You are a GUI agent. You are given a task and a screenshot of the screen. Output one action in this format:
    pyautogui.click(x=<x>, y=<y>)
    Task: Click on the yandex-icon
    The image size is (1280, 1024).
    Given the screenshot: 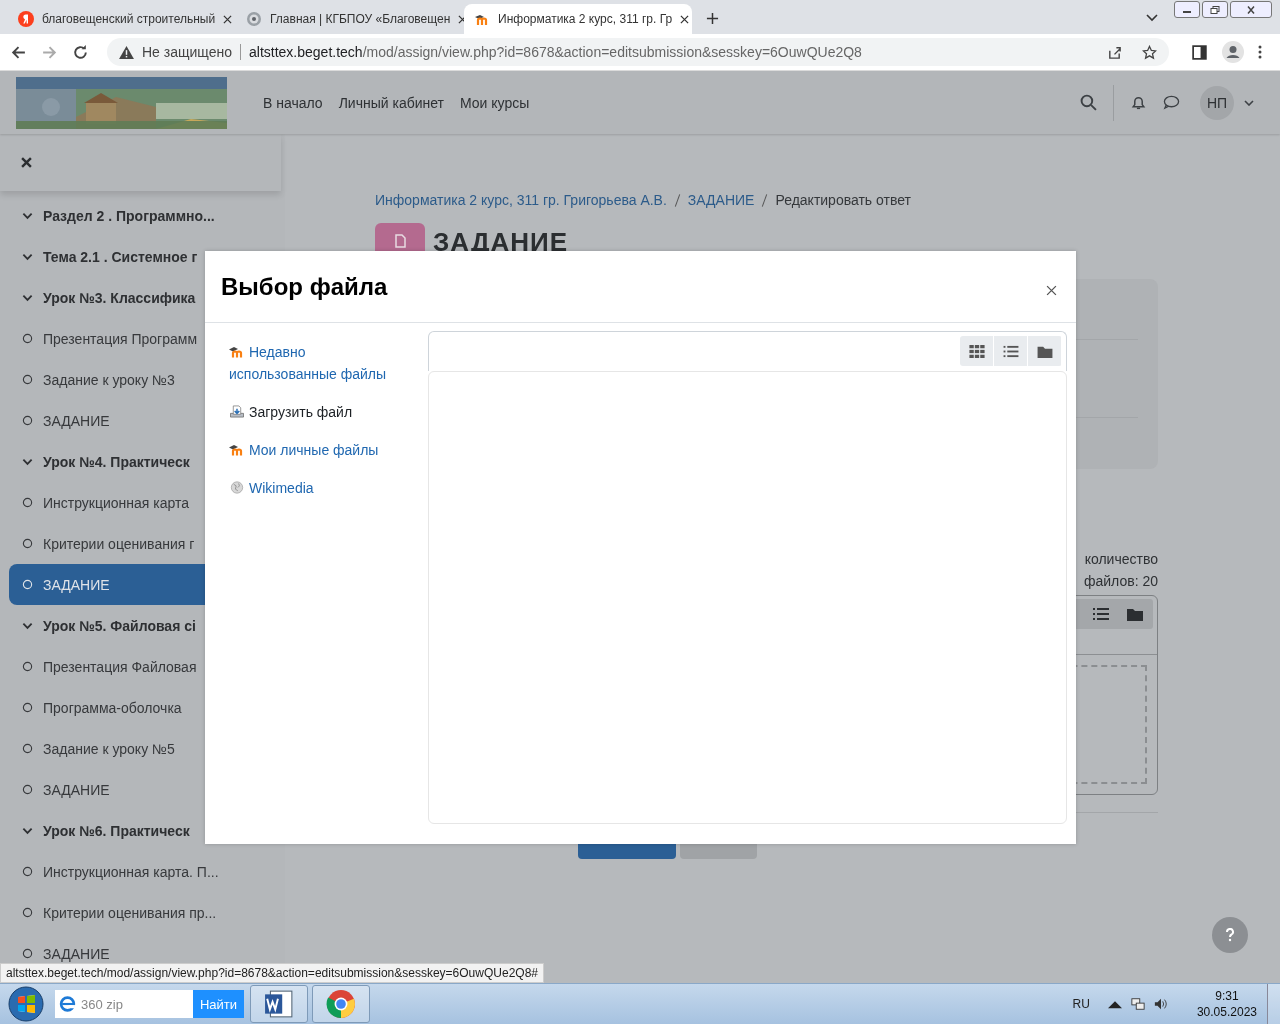 What is the action you would take?
    pyautogui.click(x=26, y=19)
    